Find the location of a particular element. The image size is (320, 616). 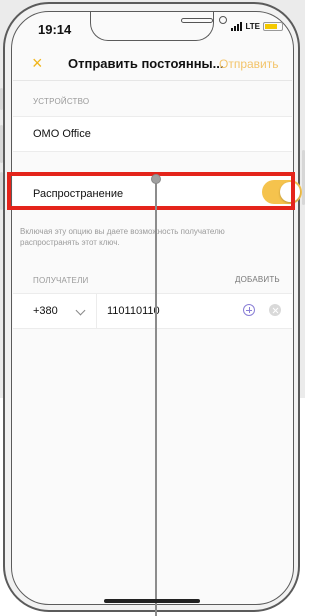

phone-side-button-right is located at coordinates (303, 177).